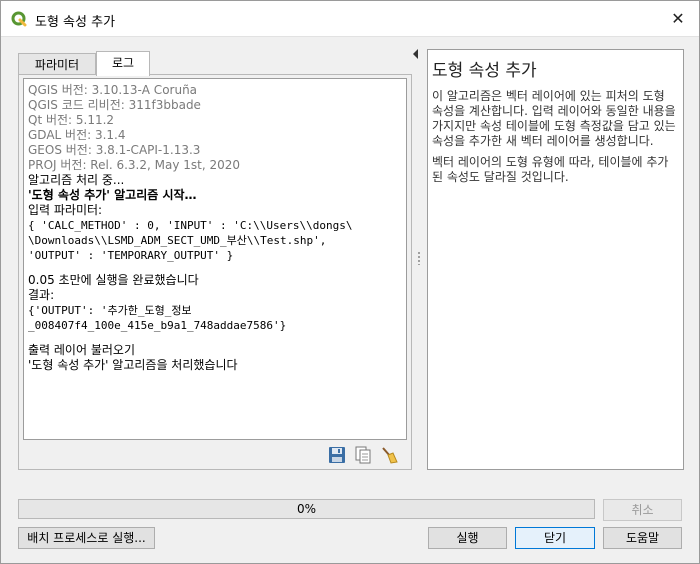 Image resolution: width=700 pixels, height=564 pixels. I want to click on splitter-handle, so click(419, 258).